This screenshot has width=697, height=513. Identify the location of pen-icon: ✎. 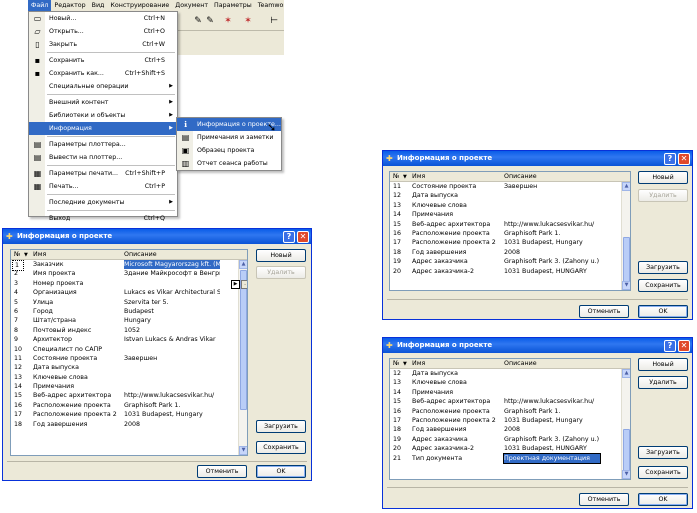
(210, 21).